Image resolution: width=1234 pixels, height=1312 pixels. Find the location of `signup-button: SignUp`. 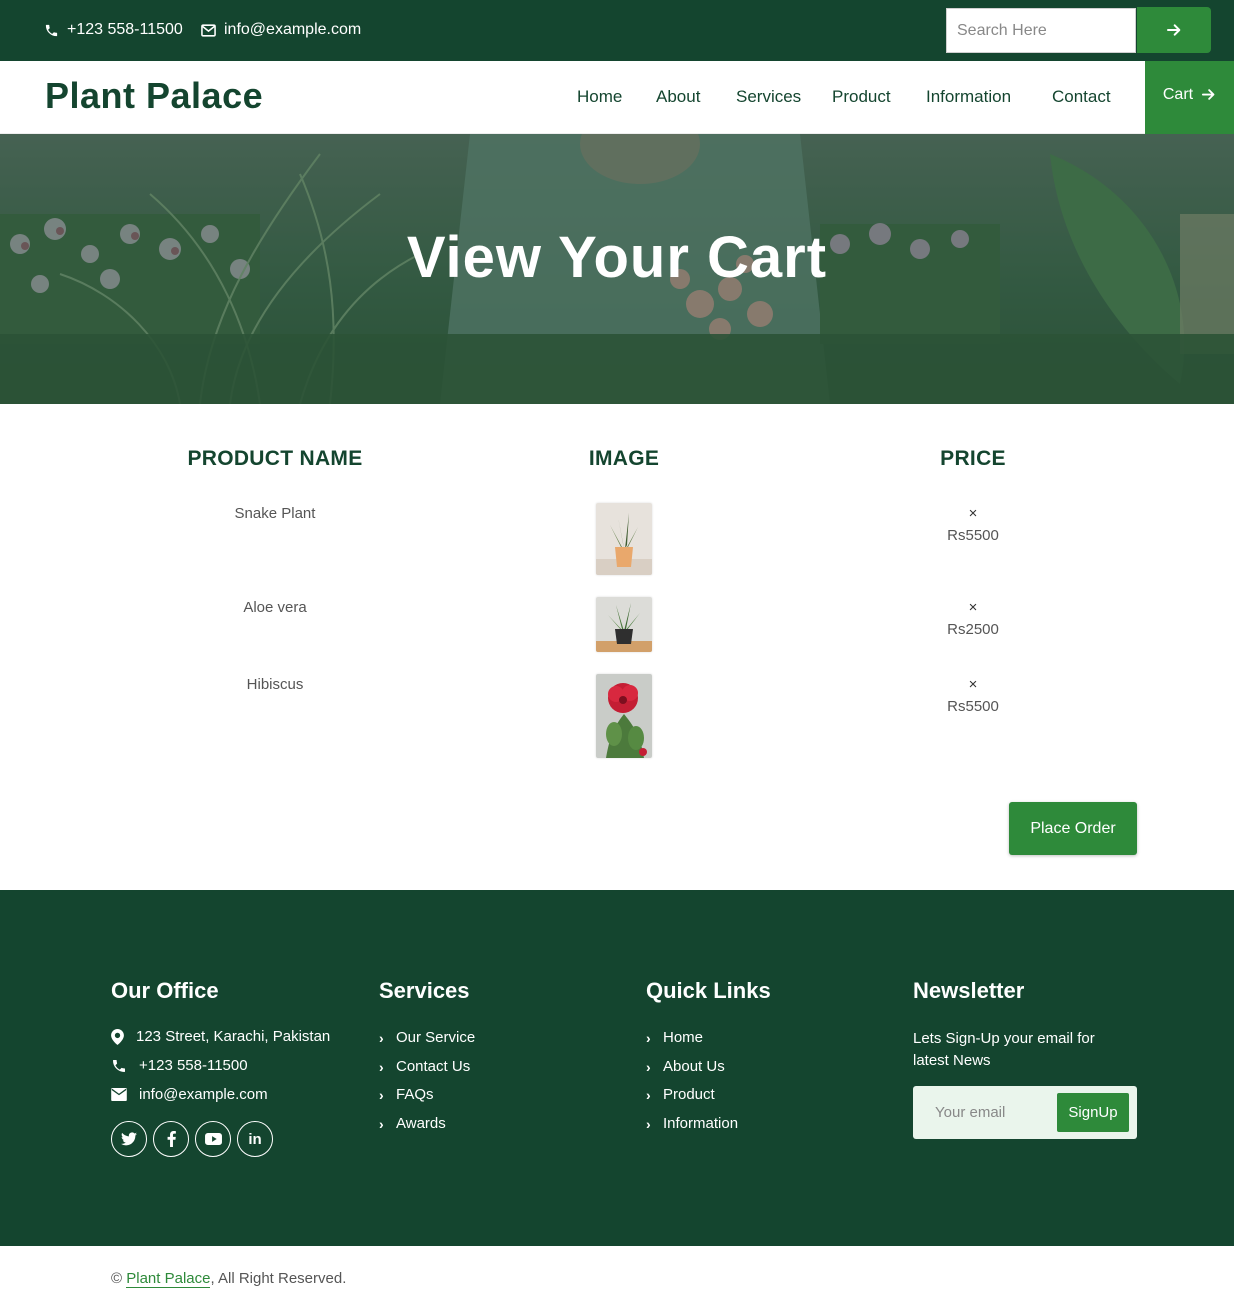

signup-button: SignUp is located at coordinates (1093, 1112).